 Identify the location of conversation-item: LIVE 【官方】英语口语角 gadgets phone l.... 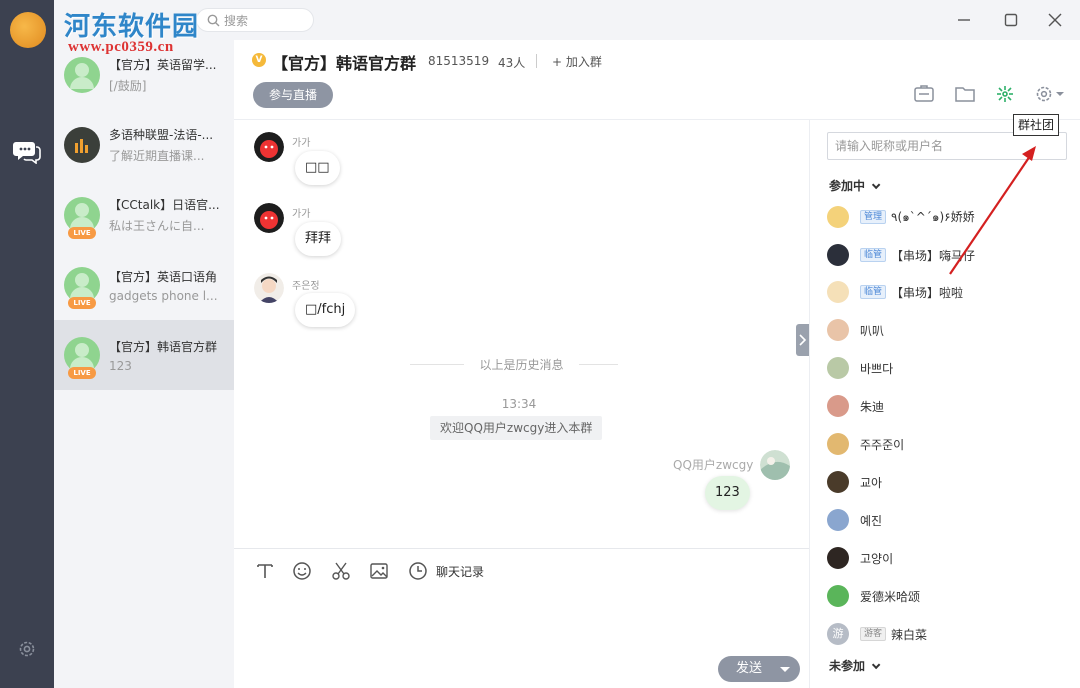
(144, 285).